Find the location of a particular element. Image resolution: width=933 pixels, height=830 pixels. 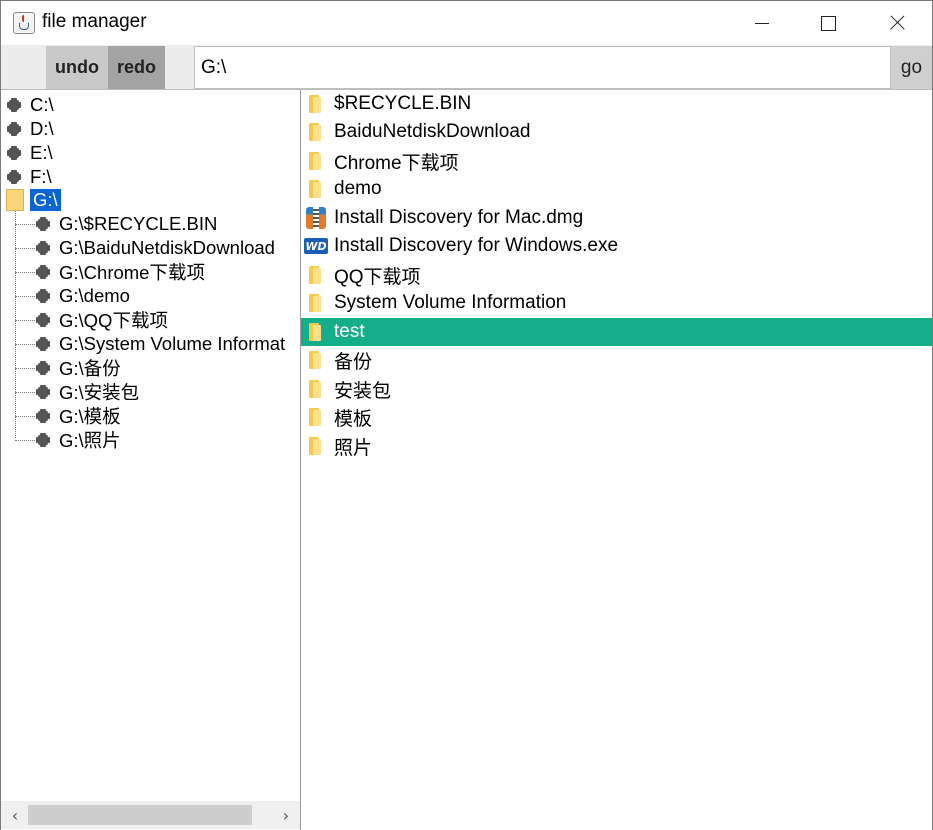

tree-child-node: G:\demo is located at coordinates (83, 296).